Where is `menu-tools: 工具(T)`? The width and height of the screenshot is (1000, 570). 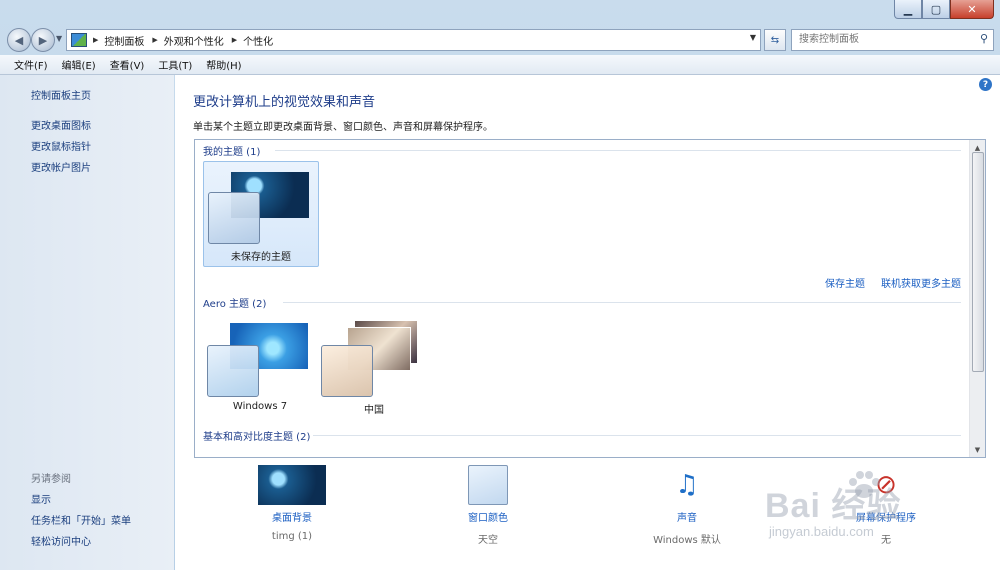 menu-tools: 工具(T) is located at coordinates (175, 64).